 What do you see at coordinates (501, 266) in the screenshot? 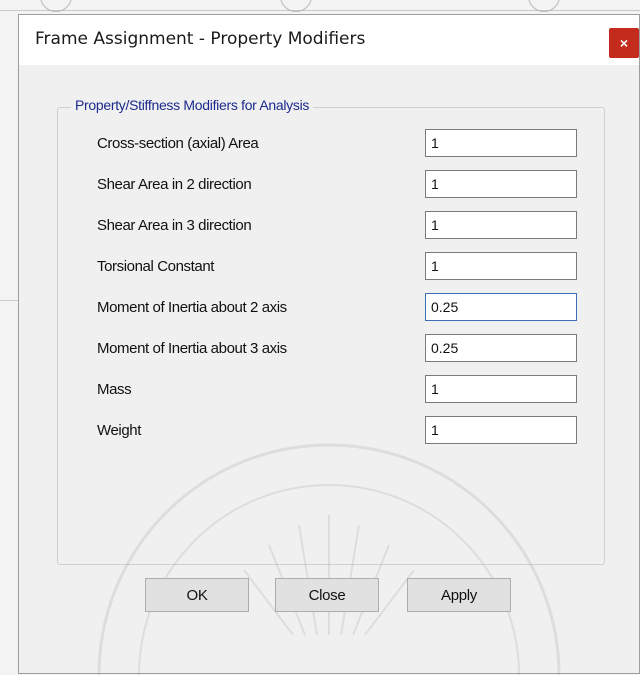
I see `torsional-constant-field` at bounding box center [501, 266].